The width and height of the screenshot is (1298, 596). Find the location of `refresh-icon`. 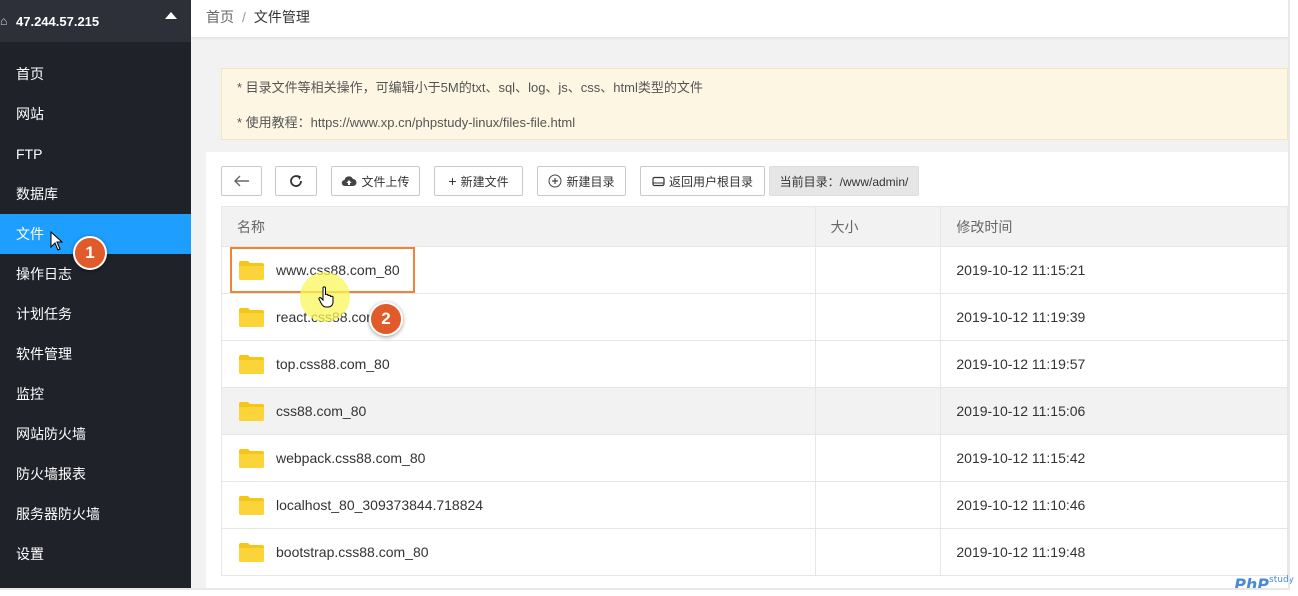

refresh-icon is located at coordinates (296, 181).